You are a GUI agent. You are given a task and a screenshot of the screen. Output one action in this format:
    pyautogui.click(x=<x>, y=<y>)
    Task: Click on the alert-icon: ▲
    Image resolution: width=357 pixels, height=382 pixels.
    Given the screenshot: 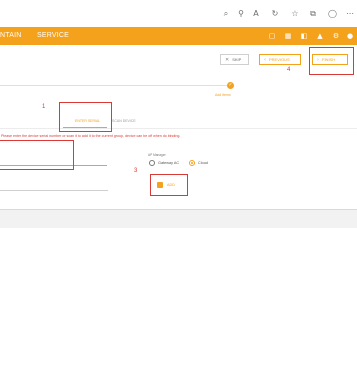 What is the action you would take?
    pyautogui.click(x=320, y=36)
    